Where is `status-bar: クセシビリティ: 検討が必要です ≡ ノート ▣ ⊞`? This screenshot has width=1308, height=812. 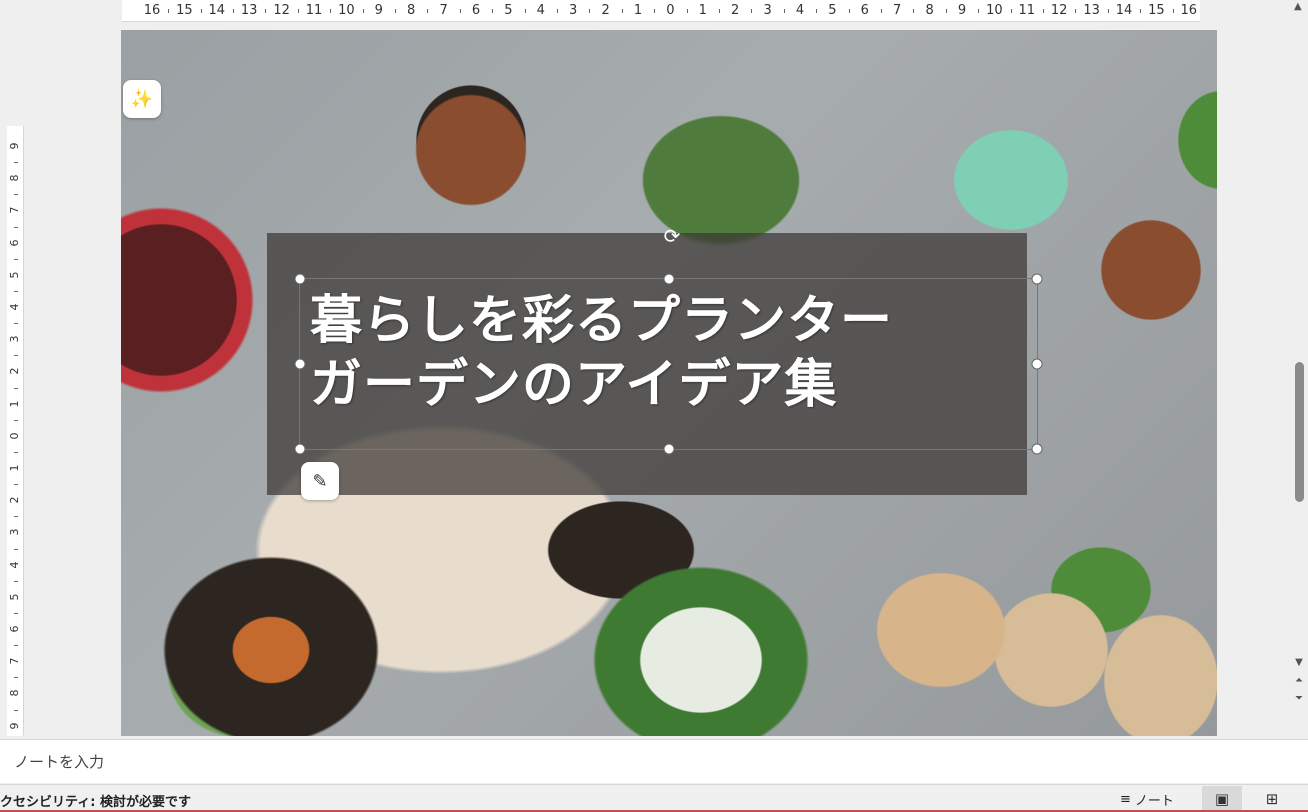 status-bar: クセシビリティ: 検討が必要です ≡ ノート ▣ ⊞ is located at coordinates (654, 798).